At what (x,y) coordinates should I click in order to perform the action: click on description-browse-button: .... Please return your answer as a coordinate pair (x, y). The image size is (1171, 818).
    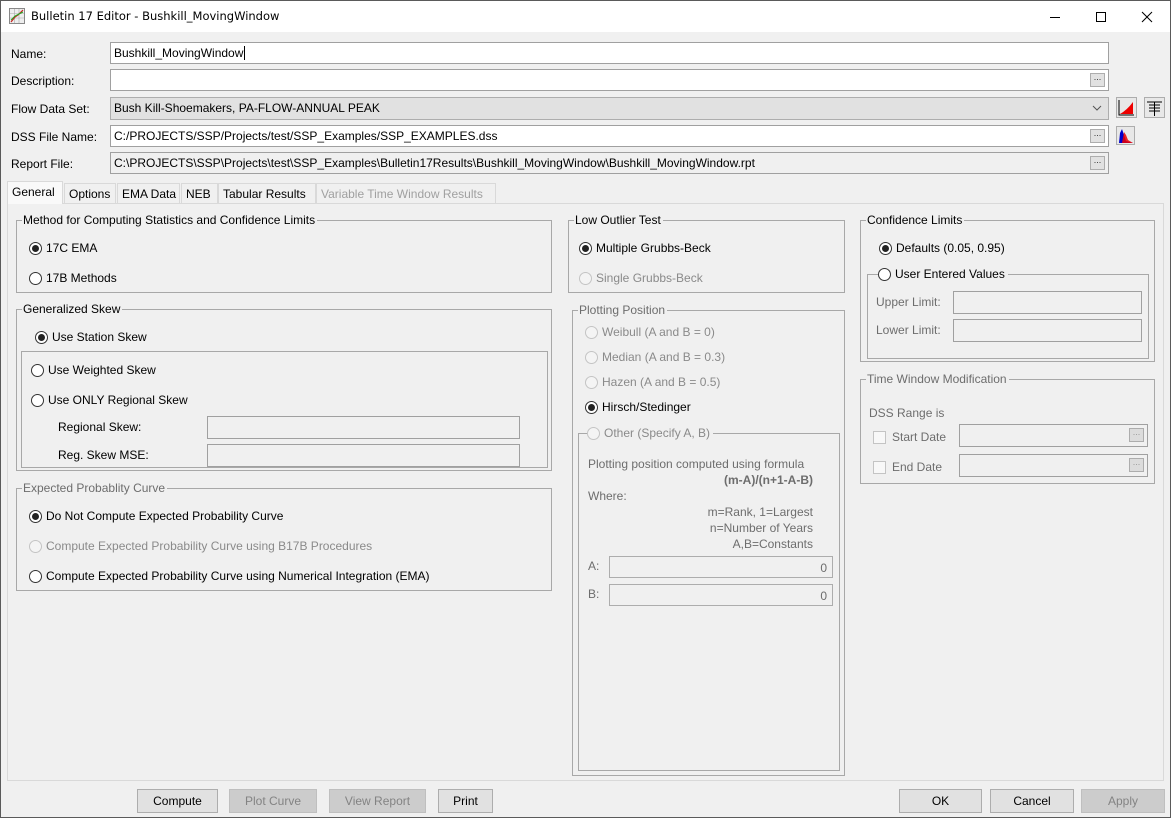
    Looking at the image, I should click on (1097, 80).